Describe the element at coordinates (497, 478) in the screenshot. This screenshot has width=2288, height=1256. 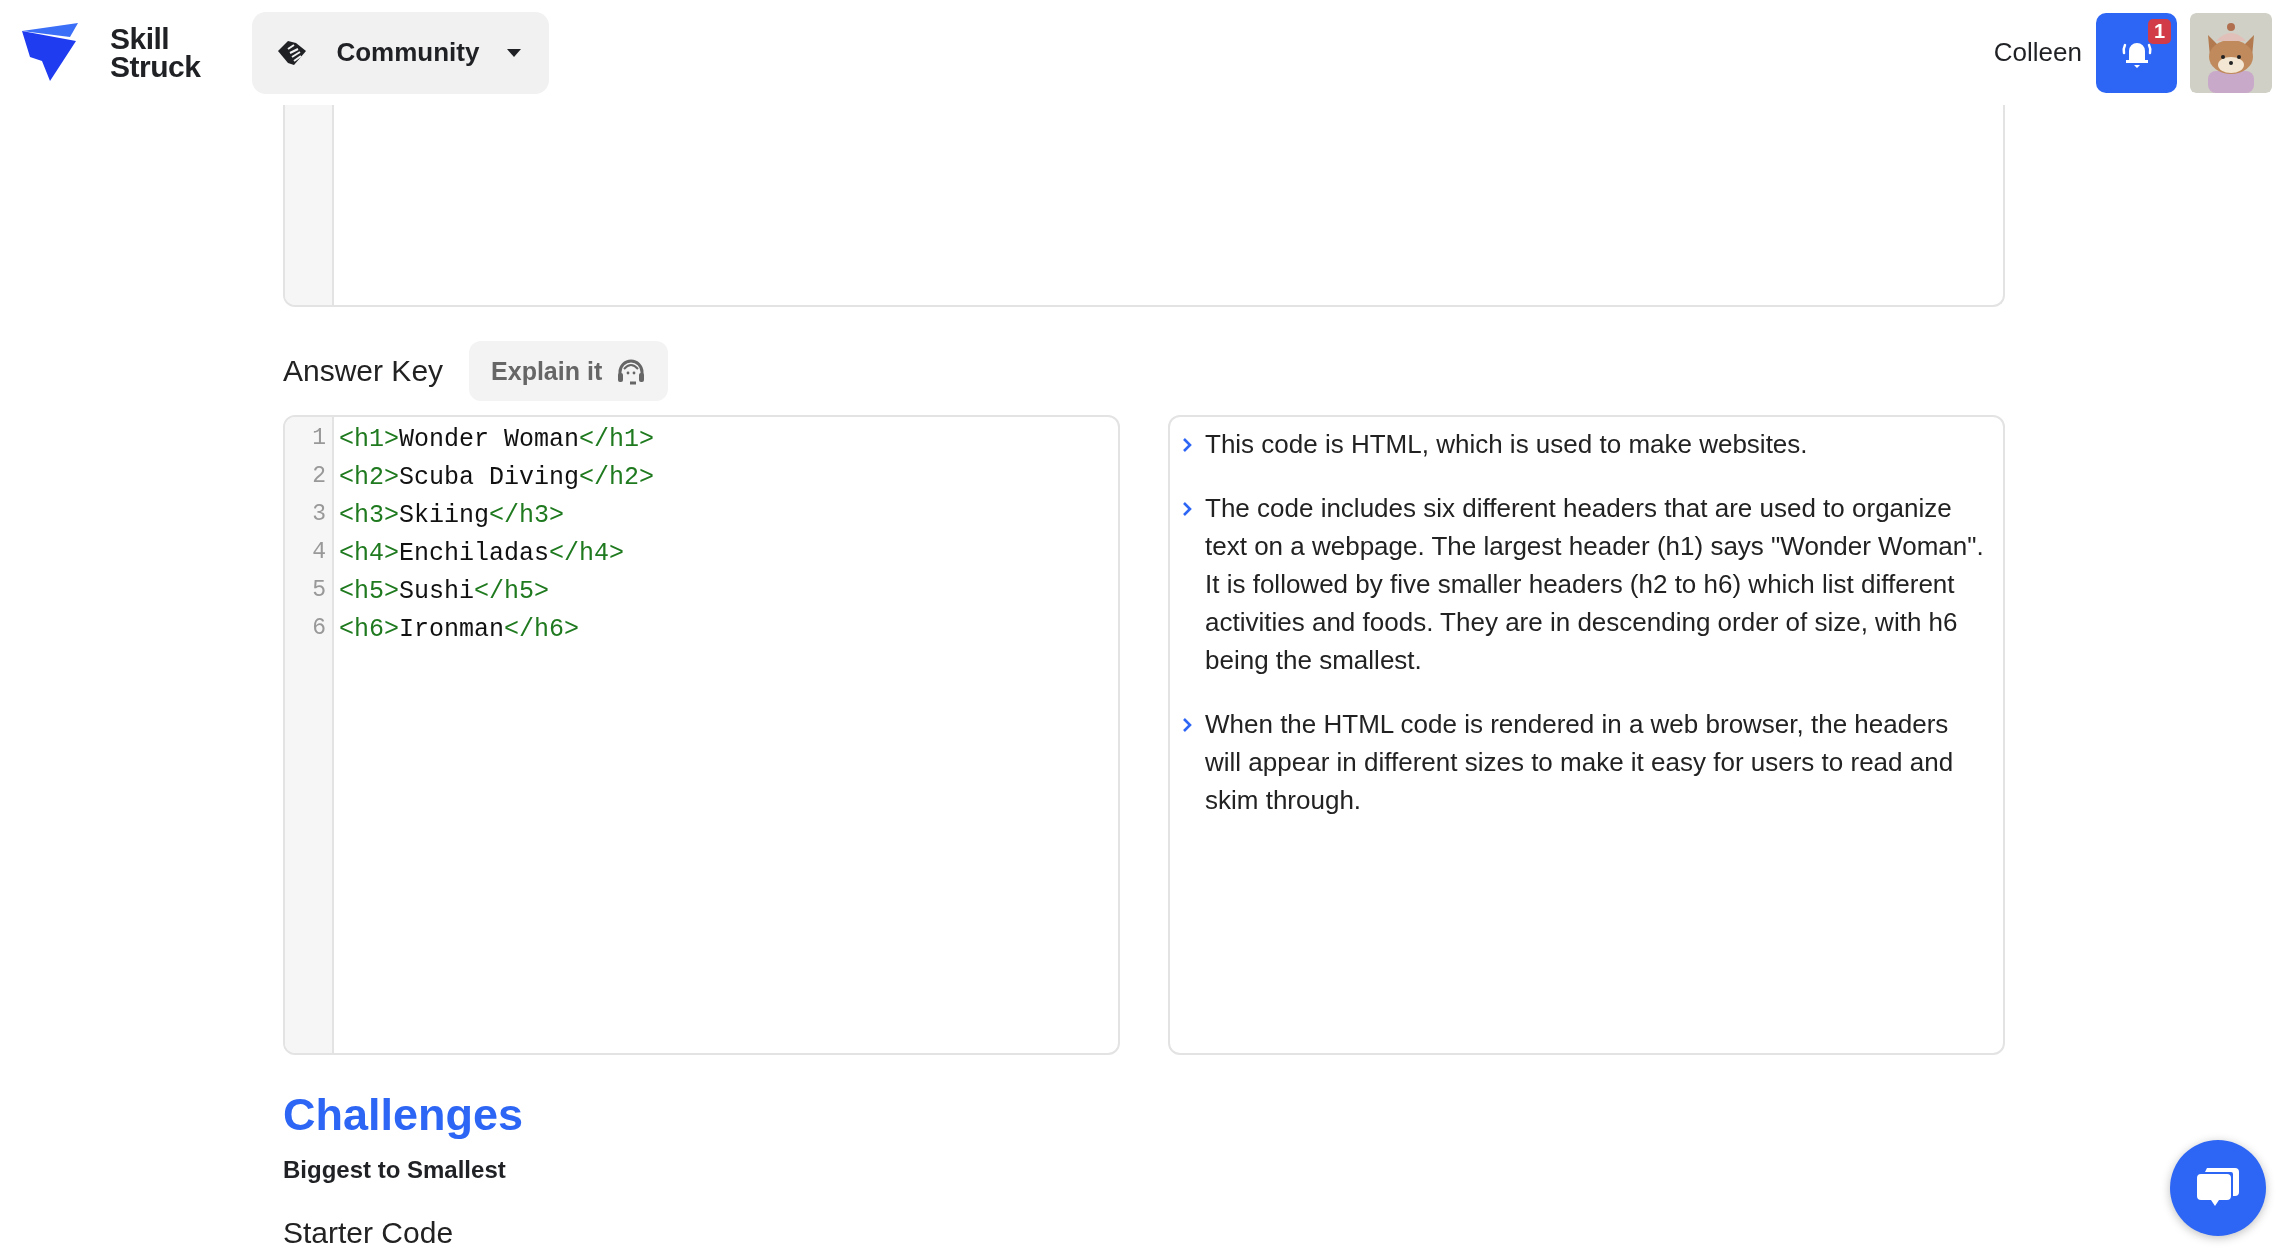
I see `code-line: <h2>Scuba Diving</h2>` at that location.